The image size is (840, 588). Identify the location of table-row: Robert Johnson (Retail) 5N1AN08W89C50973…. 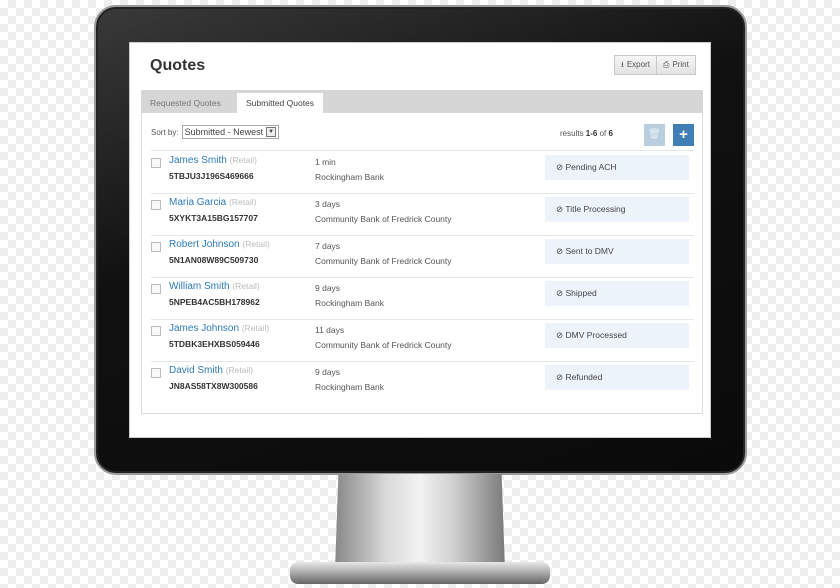
(422, 256).